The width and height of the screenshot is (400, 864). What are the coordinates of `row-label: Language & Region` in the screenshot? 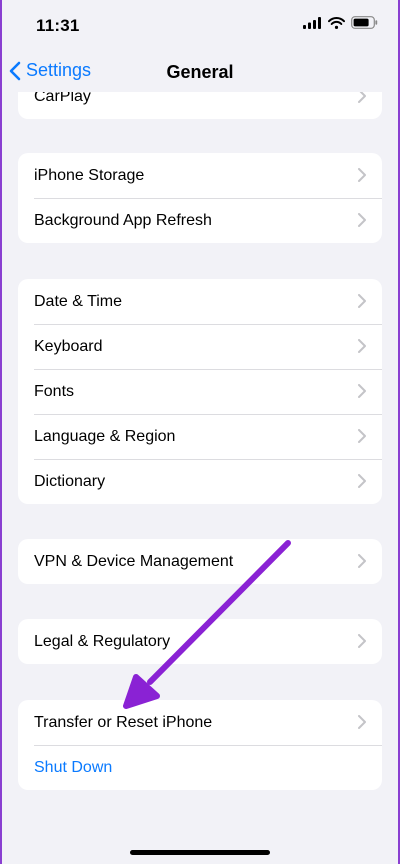 It's located at (105, 436).